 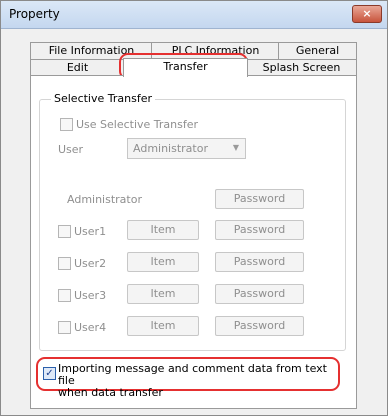 What do you see at coordinates (90, 231) in the screenshot?
I see `user1-label: User1` at bounding box center [90, 231].